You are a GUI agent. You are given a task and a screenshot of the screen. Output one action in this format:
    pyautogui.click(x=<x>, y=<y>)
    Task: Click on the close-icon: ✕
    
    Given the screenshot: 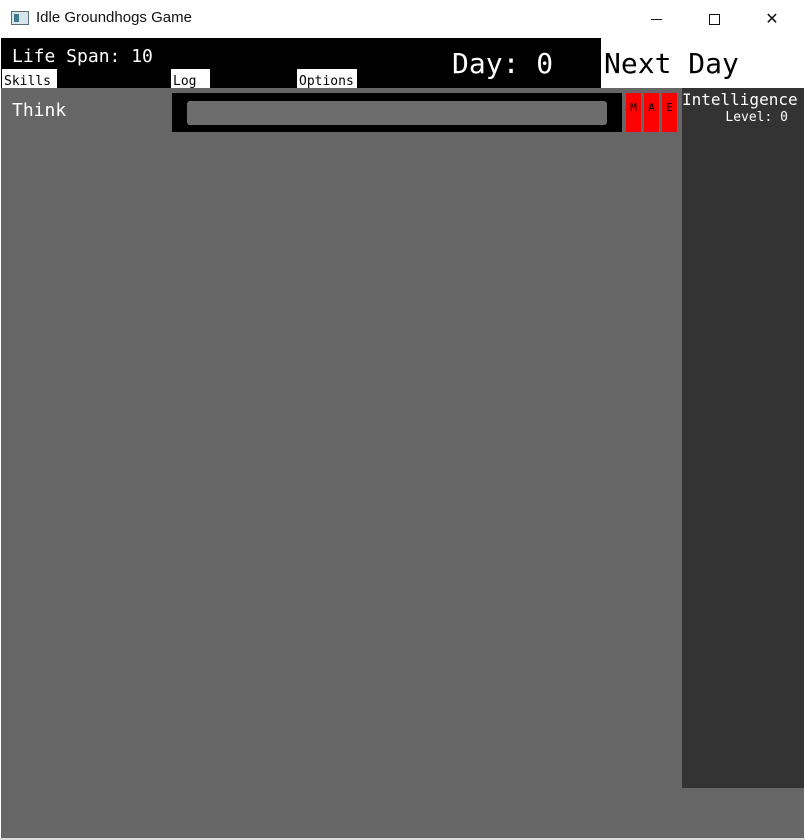 What is the action you would take?
    pyautogui.click(x=772, y=19)
    